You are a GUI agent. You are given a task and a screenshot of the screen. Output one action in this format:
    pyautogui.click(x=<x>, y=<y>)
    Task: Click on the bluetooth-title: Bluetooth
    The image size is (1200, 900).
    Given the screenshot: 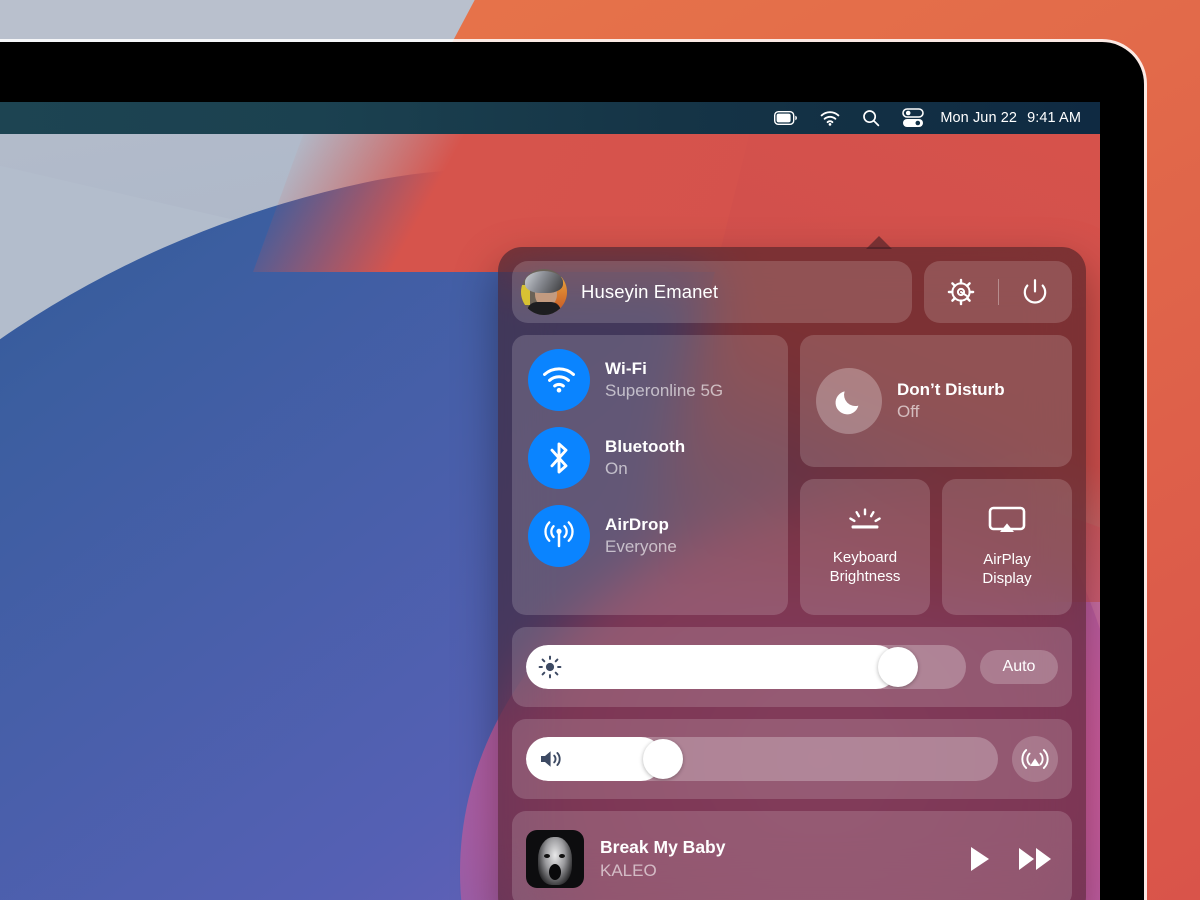 What is the action you would take?
    pyautogui.click(x=645, y=446)
    